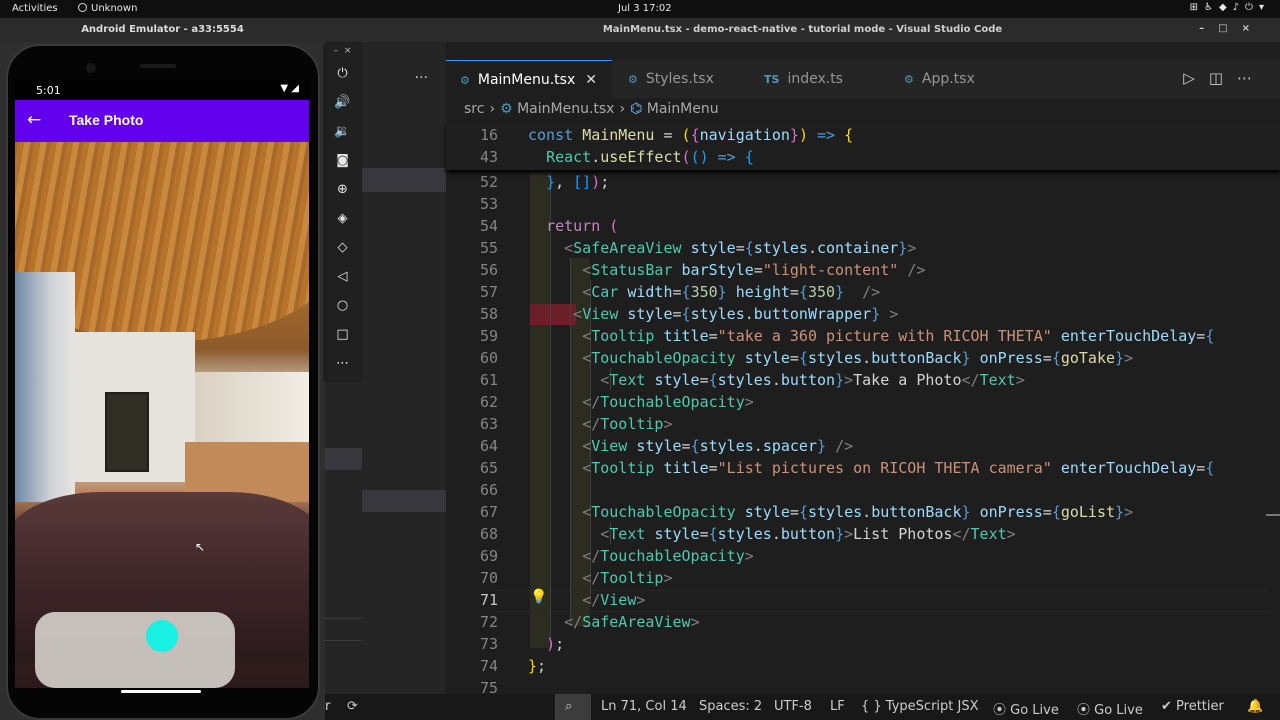  I want to click on window-controls: –□×, so click(1231, 28).